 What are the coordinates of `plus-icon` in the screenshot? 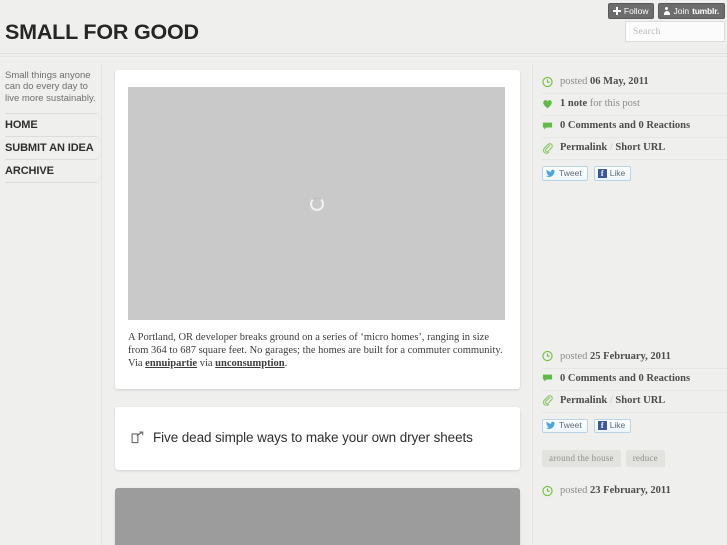 It's located at (616, 10).